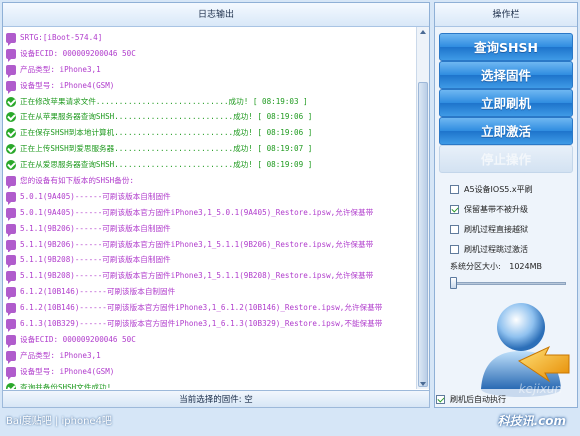 This screenshot has height=436, width=580. What do you see at coordinates (453, 283) in the screenshot?
I see `slider-thumb` at bounding box center [453, 283].